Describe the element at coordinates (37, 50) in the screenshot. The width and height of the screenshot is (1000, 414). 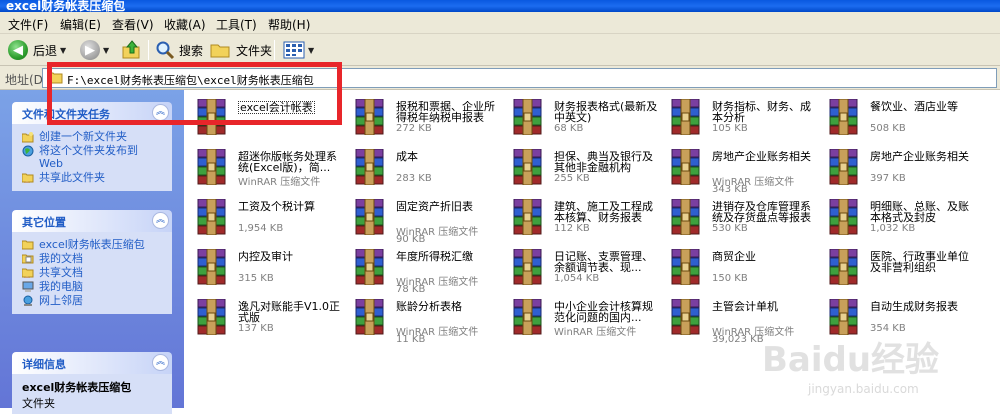
I see `back-button: ◀ 后退 ▼` at that location.